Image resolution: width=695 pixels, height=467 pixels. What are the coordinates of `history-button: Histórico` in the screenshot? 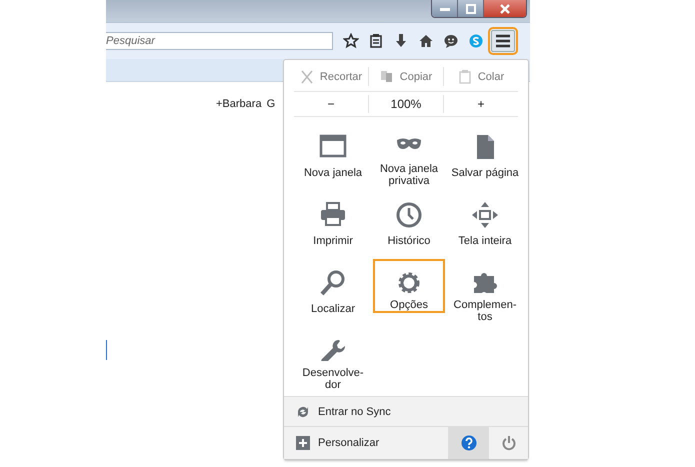 It's located at (409, 224).